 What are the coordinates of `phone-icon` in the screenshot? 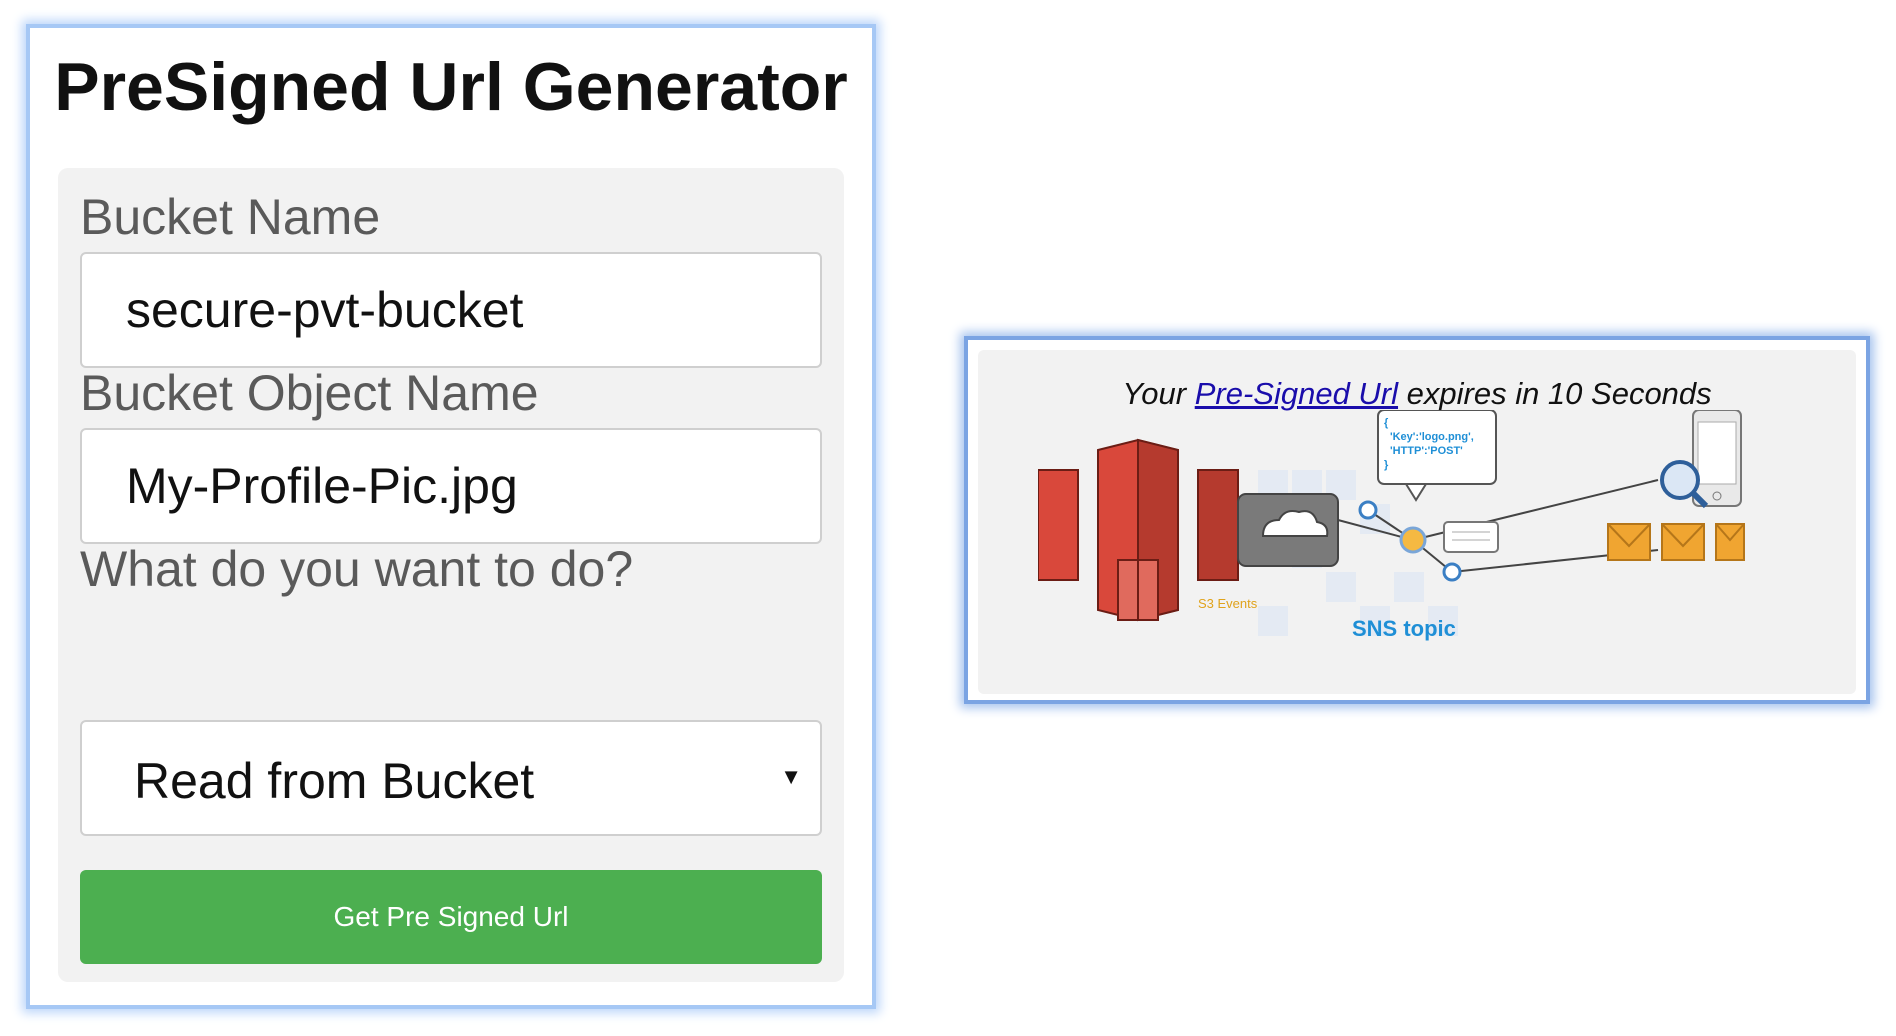 It's located at (1717, 458).